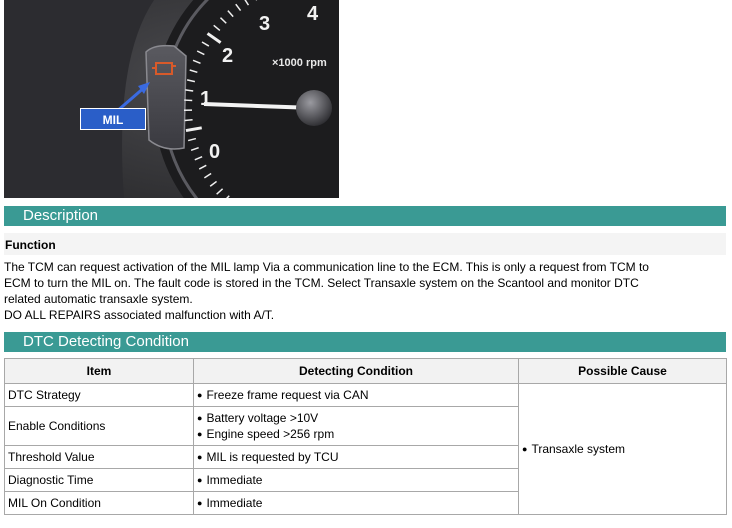 The image size is (732, 528). Describe the element at coordinates (622, 371) in the screenshot. I see `column-header-possible-cause: Possible Cause` at that location.